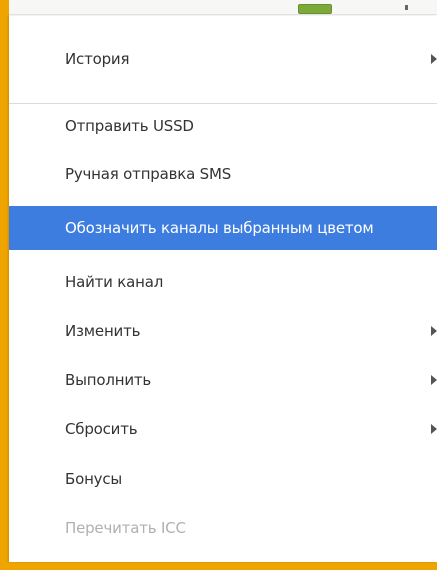 The height and width of the screenshot is (570, 437). Describe the element at coordinates (218, 566) in the screenshot. I see `window-frame-bottom` at that location.